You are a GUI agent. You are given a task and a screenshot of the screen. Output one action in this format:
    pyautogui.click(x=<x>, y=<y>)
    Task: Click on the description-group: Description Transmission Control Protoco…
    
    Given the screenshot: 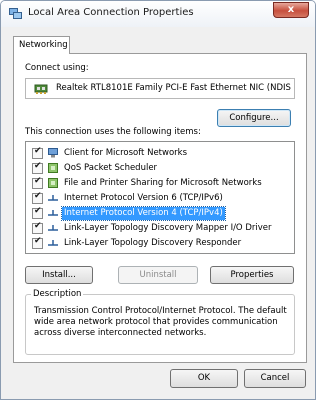 What is the action you would take?
    pyautogui.click(x=160, y=322)
    